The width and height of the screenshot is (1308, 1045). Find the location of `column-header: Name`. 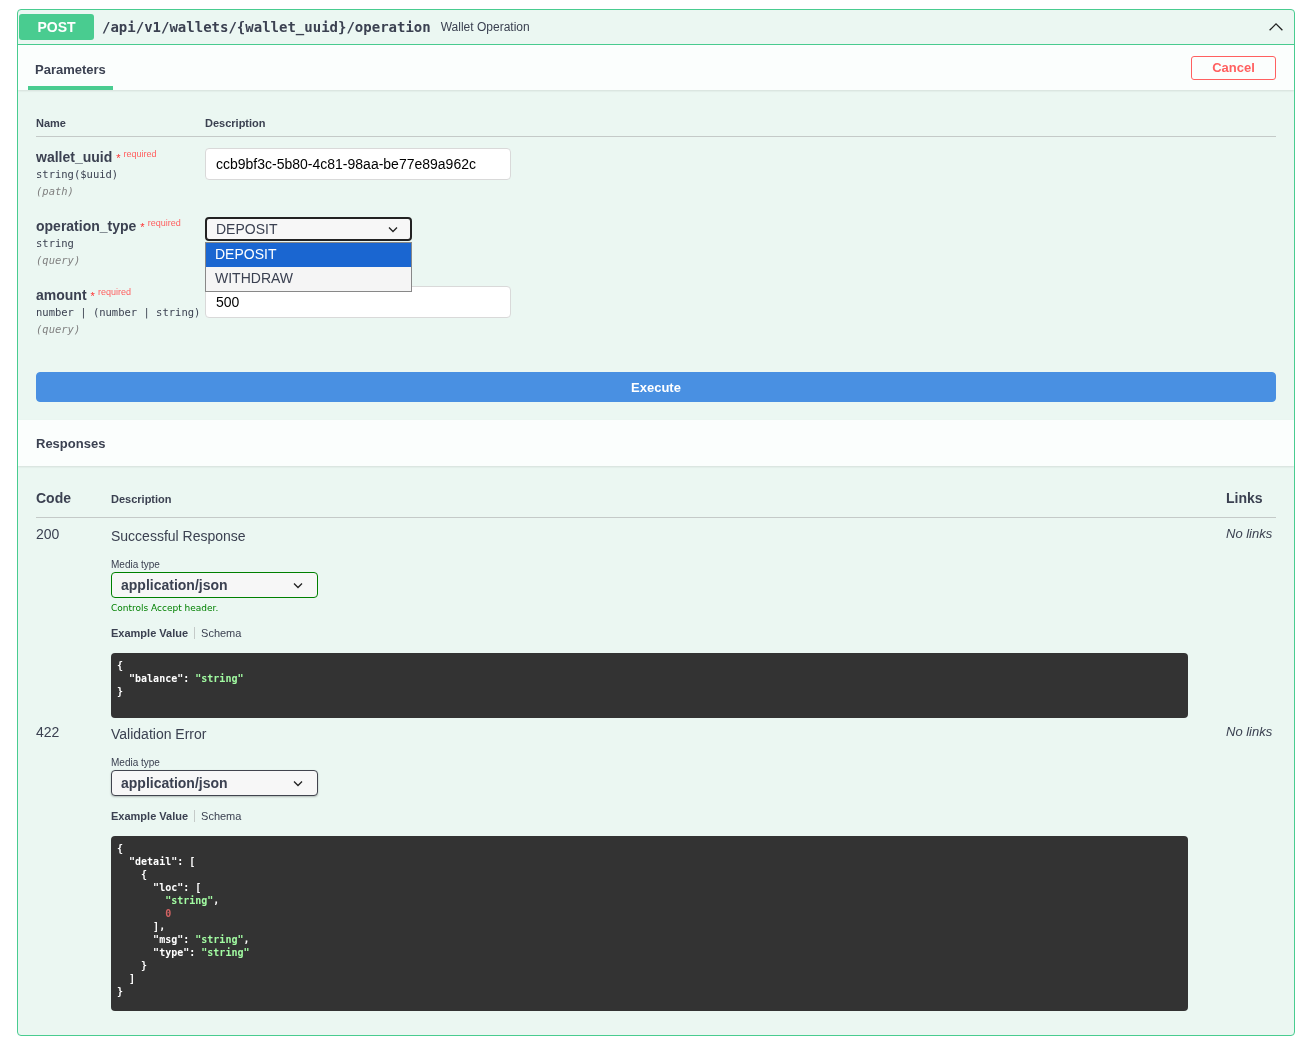

column-header: Name is located at coordinates (51, 123).